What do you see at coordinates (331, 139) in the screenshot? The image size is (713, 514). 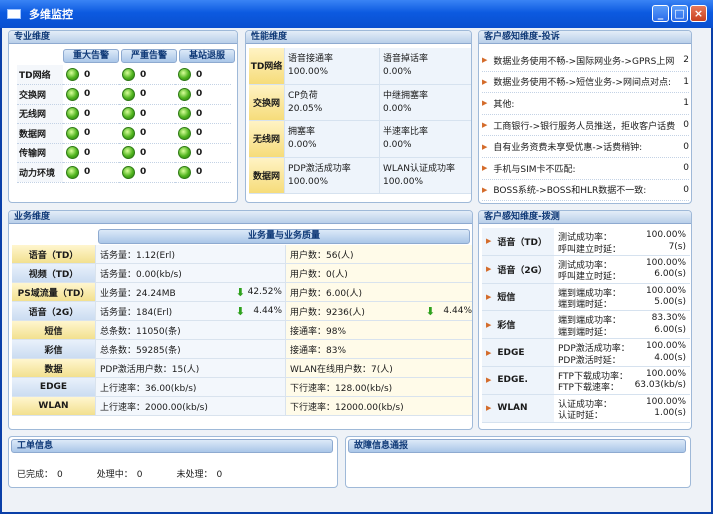 I see `perf-metric: 拥塞率 0.00%` at bounding box center [331, 139].